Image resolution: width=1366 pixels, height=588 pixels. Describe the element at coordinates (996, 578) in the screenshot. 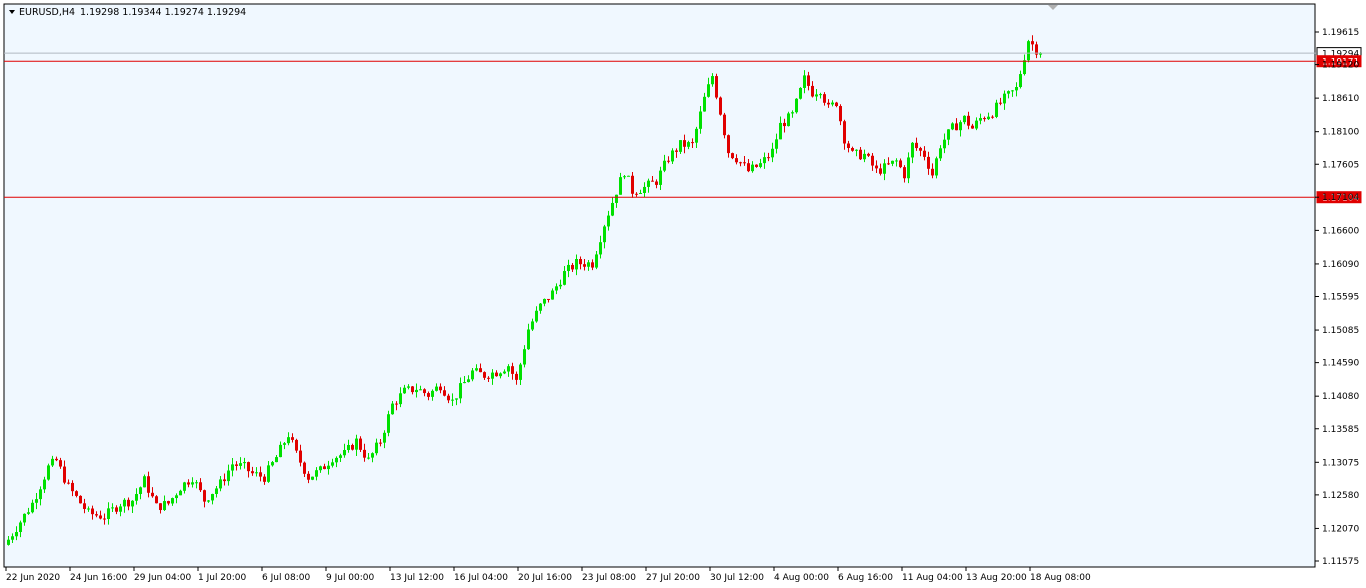

I see `x-tick-label: 13 Aug 20:00` at that location.